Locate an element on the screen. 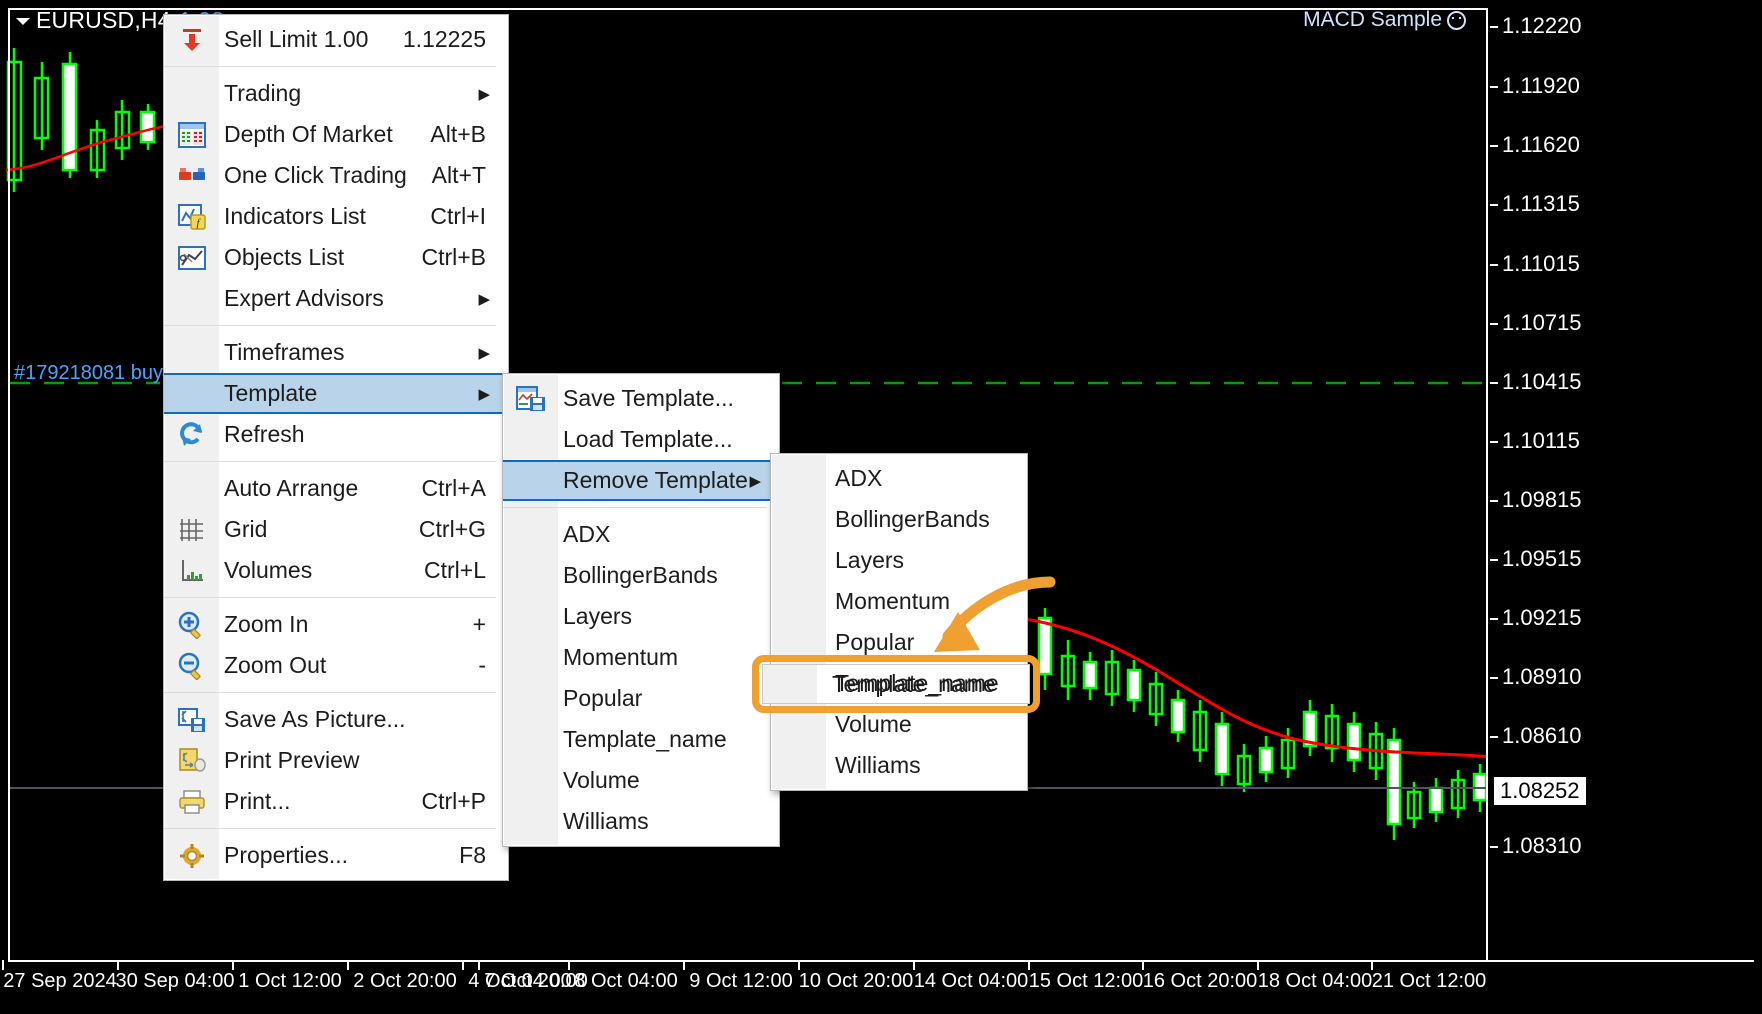  time-tick: 1 Oct 12:00 is located at coordinates (290, 981).